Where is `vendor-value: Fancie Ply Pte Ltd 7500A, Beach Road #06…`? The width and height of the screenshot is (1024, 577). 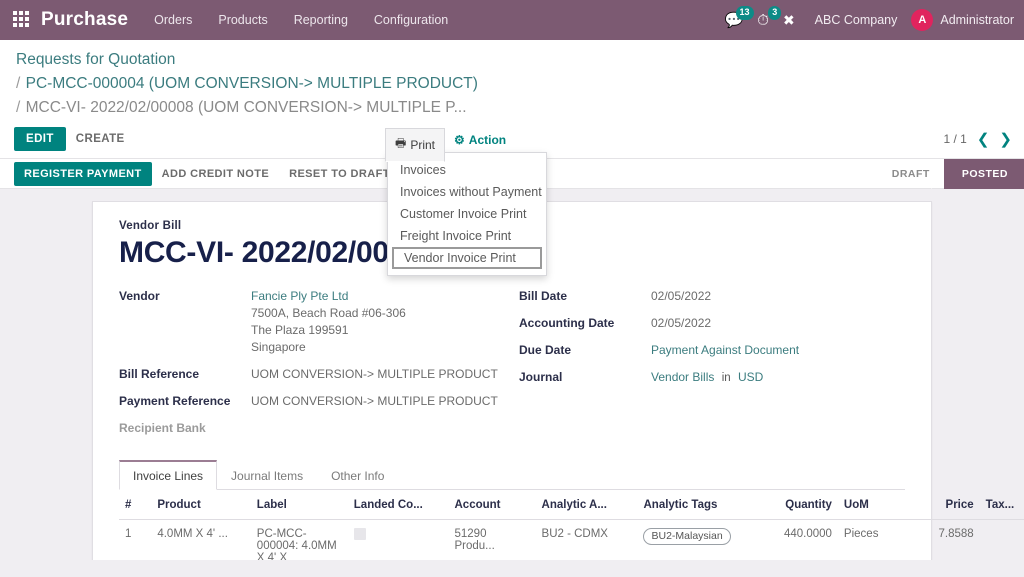 vendor-value: Fancie Ply Pte Ltd 7500A, Beach Road #06… is located at coordinates (328, 322).